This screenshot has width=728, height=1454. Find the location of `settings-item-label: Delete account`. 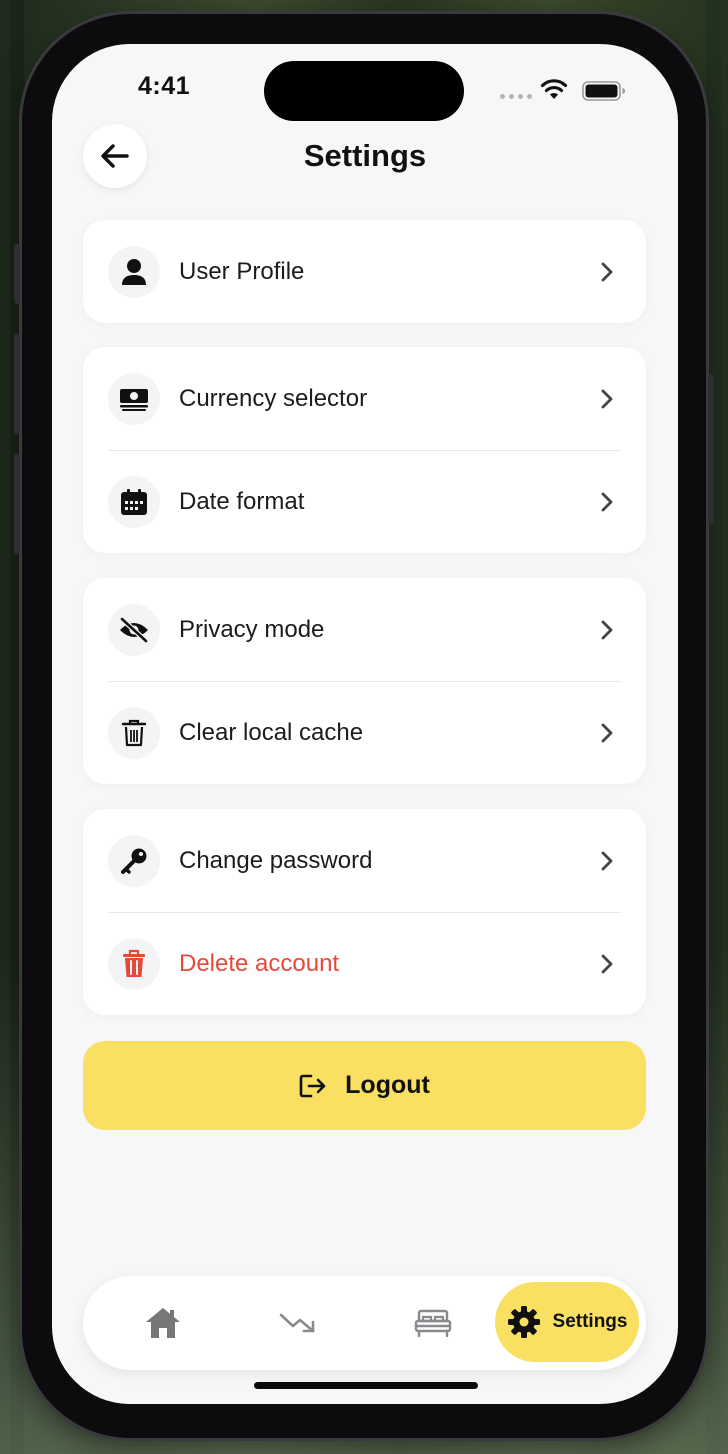

settings-item-label: Delete account is located at coordinates (259, 963).